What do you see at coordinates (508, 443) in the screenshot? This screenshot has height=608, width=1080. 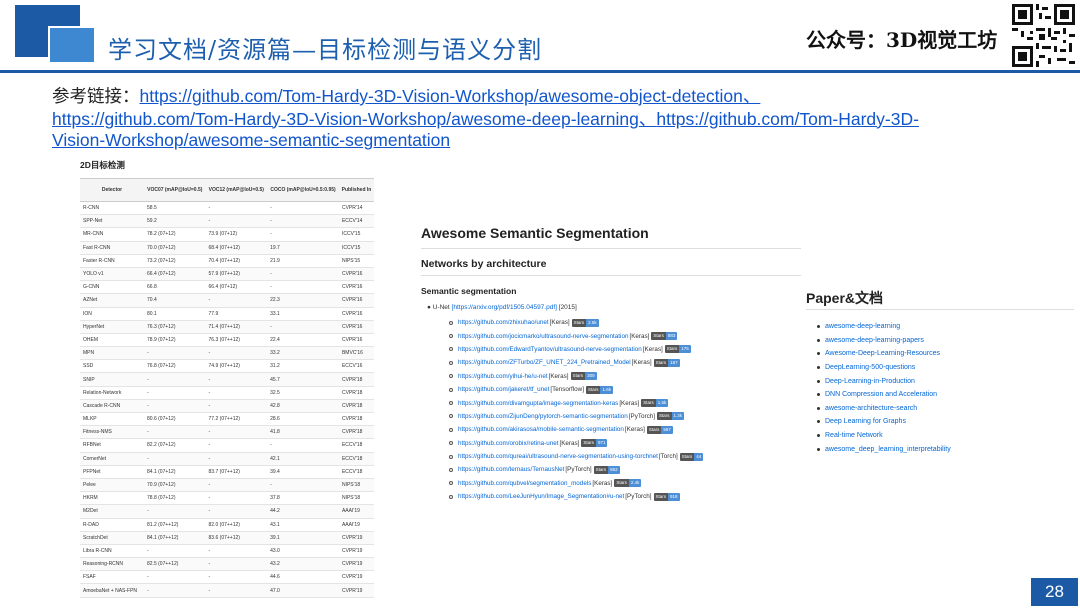 I see `repo-link: https://github.com/orobix/retina-unet` at bounding box center [508, 443].